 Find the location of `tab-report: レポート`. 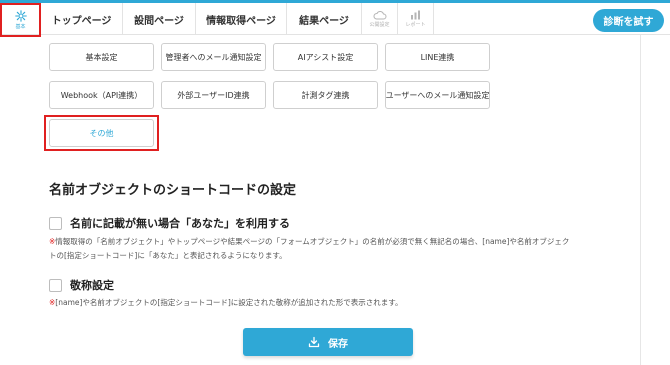

tab-report: レポート is located at coordinates (416, 19).